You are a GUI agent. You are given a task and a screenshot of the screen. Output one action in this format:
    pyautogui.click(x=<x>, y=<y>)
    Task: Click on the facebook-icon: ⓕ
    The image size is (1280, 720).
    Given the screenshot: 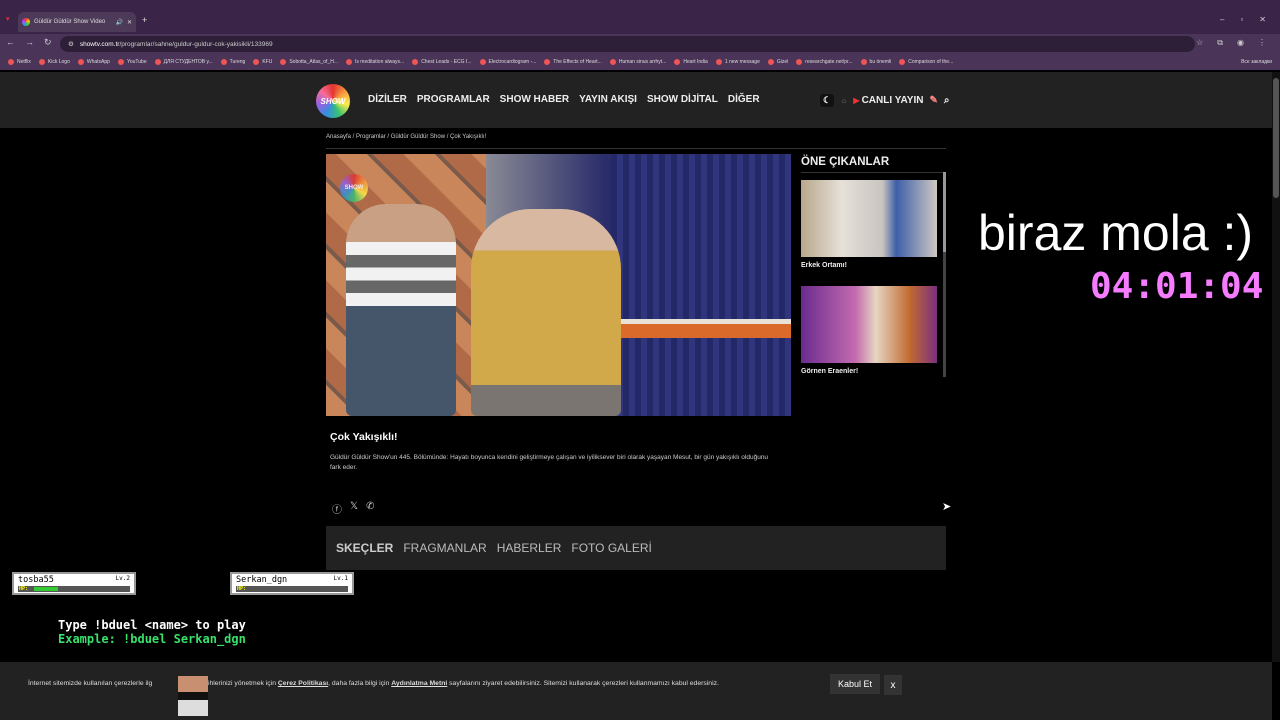 What is the action you would take?
    pyautogui.click(x=337, y=508)
    